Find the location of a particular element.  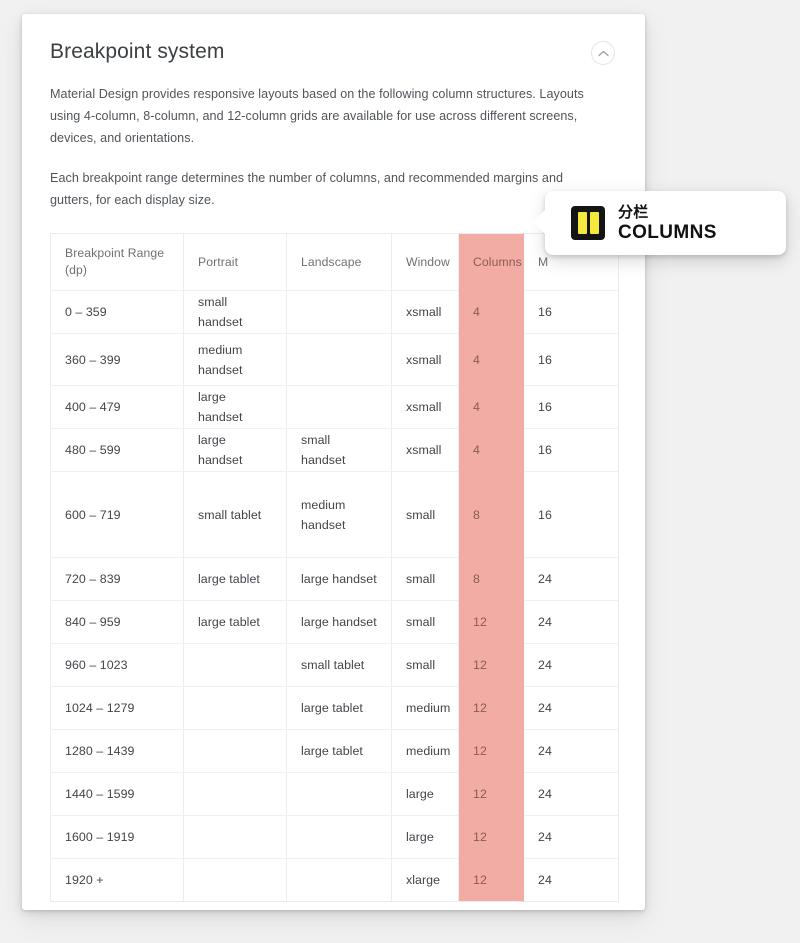

table-row: 1920 + xlarge 12 24 is located at coordinates (334, 880).